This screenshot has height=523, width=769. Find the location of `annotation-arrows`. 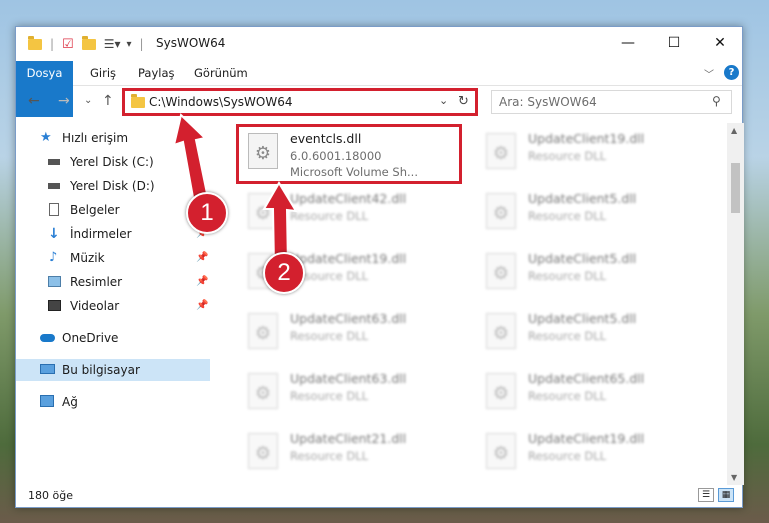

annotation-arrows is located at coordinates (235, 190).